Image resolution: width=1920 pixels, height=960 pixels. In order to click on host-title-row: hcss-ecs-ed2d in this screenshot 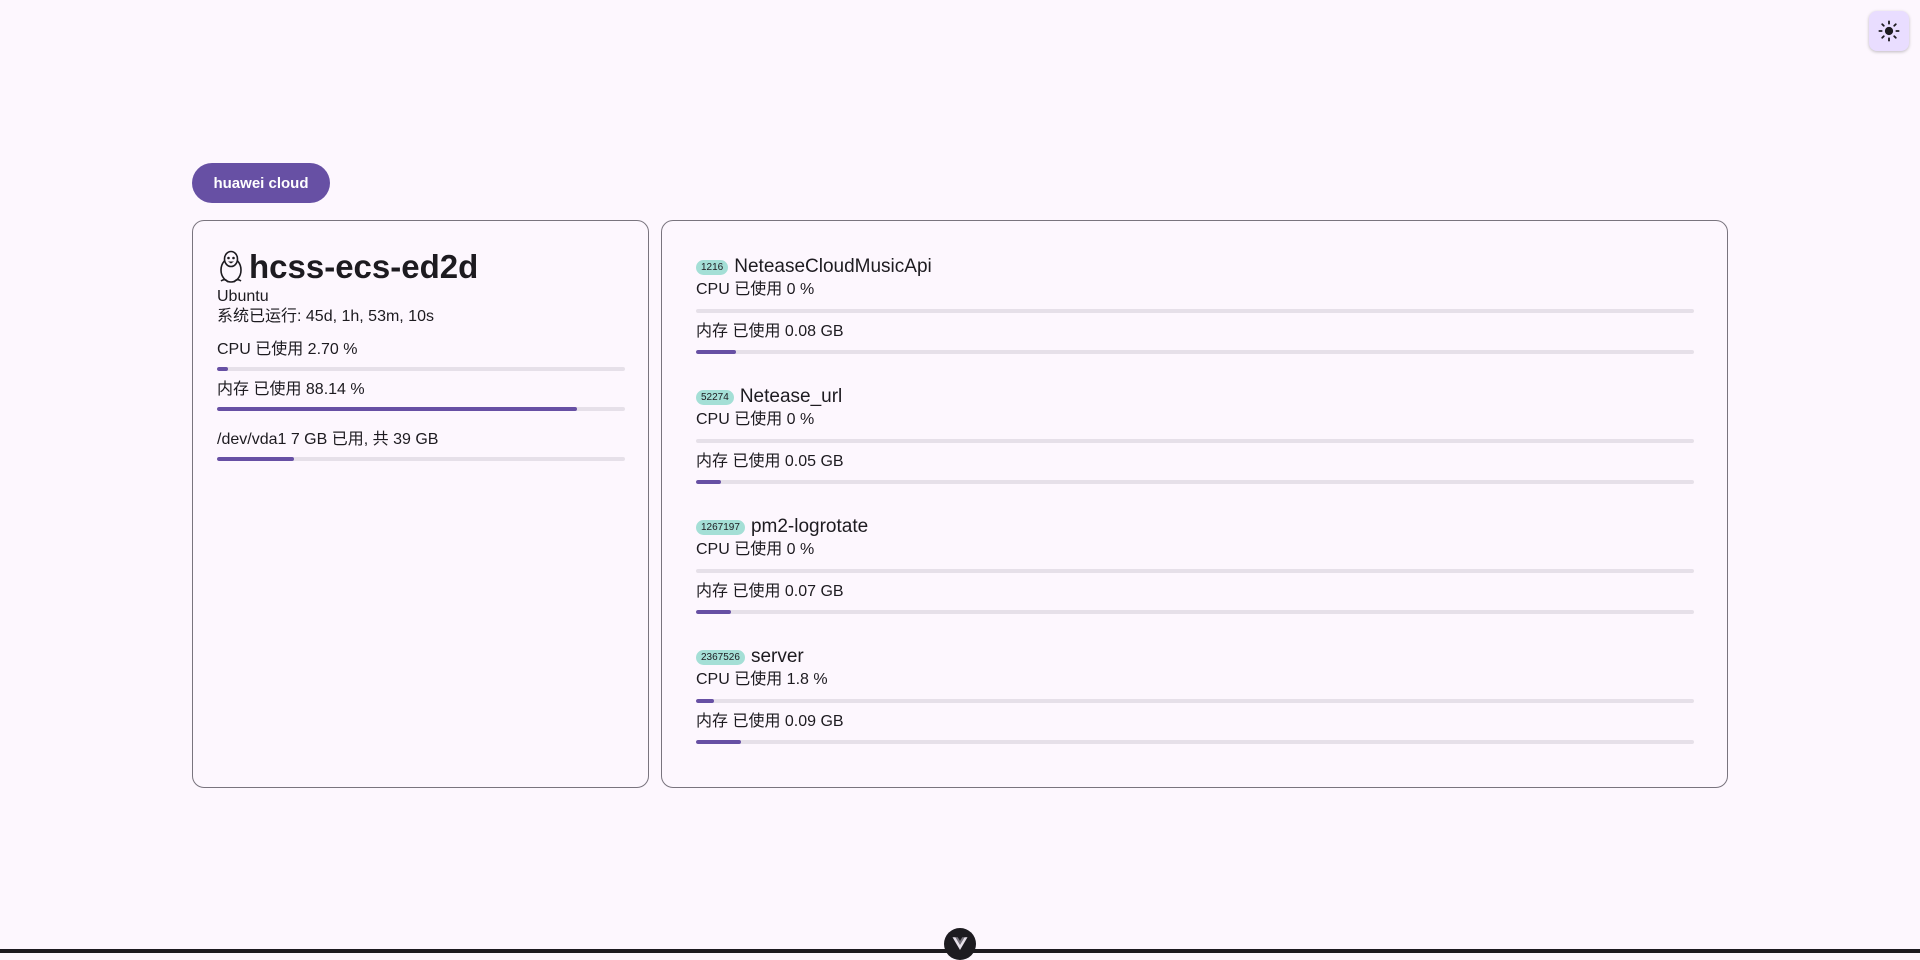, I will do `click(421, 267)`.